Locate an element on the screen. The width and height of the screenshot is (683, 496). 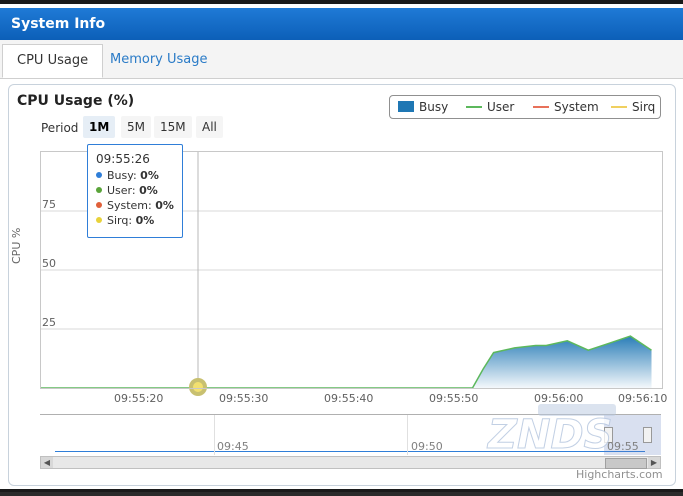
x-tick: 09:56:10 is located at coordinates (643, 398).